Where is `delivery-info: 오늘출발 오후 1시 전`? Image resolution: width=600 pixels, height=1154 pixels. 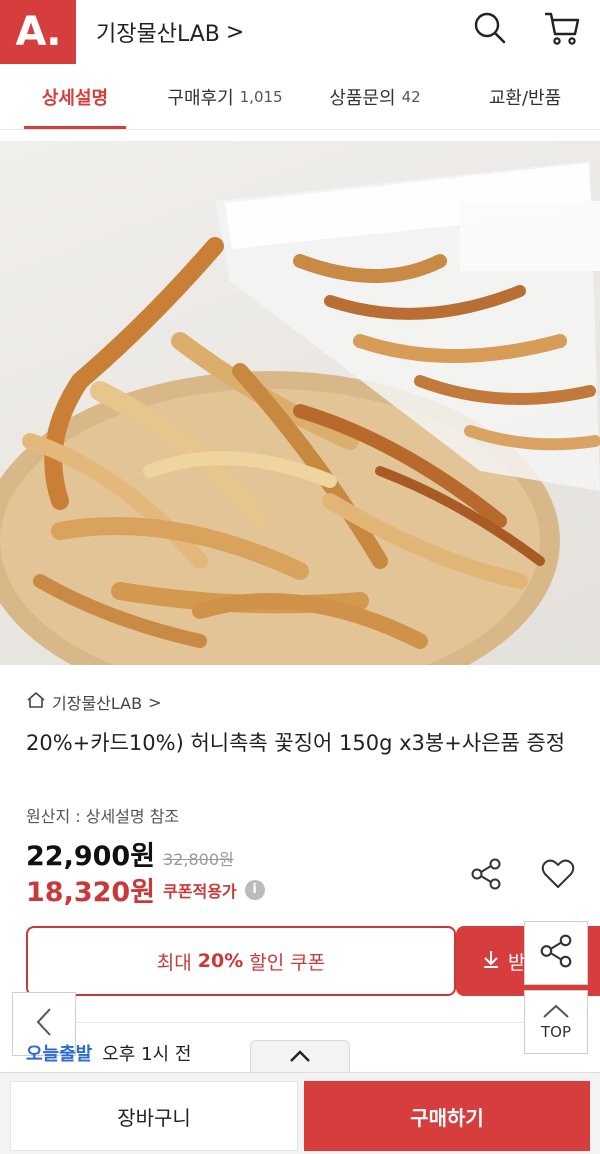 delivery-info: 오늘출발 오후 1시 전 is located at coordinates (108, 1053).